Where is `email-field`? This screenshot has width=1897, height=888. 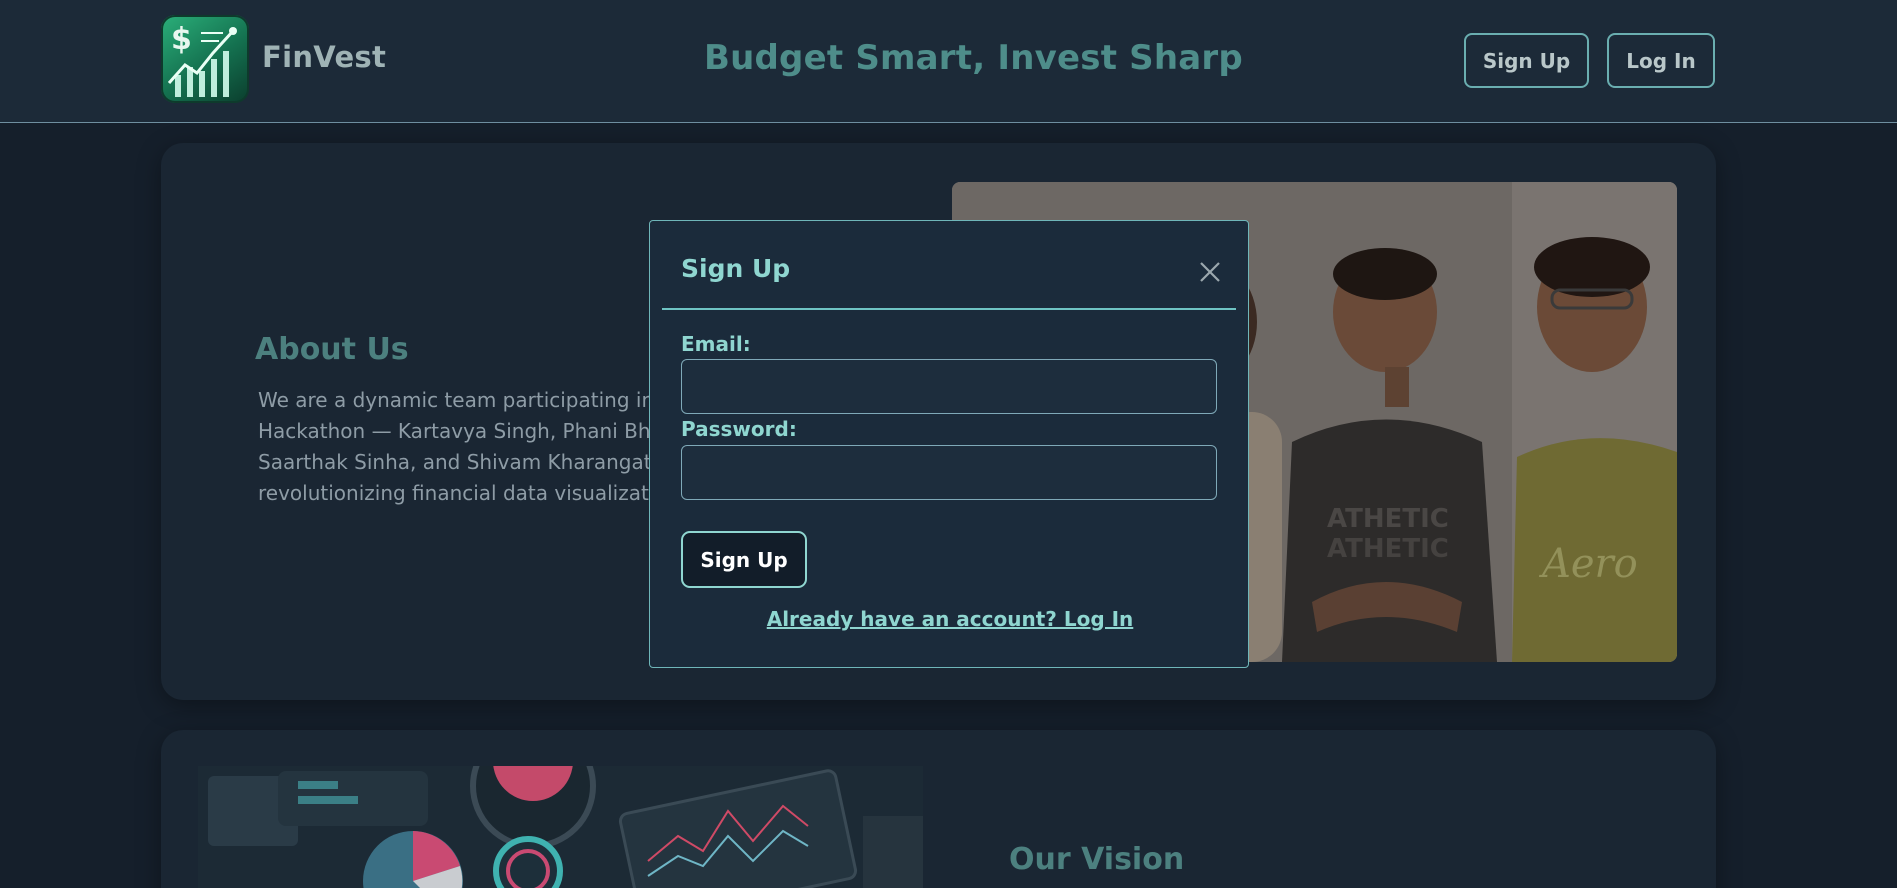 email-field is located at coordinates (949, 386).